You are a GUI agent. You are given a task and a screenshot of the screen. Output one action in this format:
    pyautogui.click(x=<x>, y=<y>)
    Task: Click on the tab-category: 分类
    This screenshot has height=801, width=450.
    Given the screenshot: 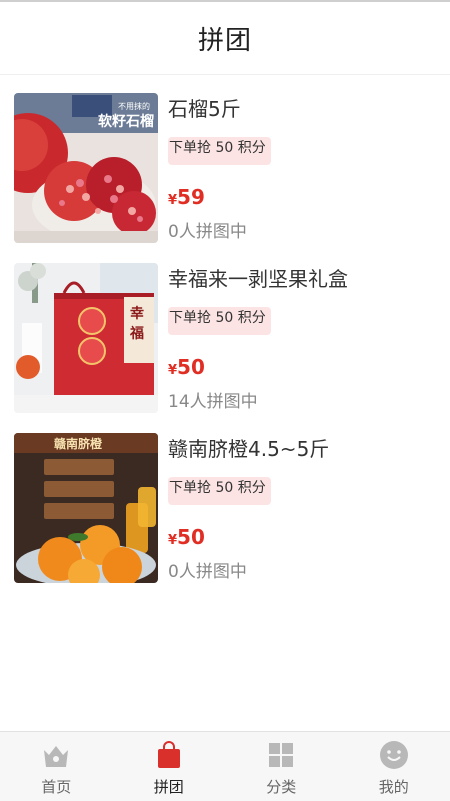 What is the action you would take?
    pyautogui.click(x=281, y=766)
    